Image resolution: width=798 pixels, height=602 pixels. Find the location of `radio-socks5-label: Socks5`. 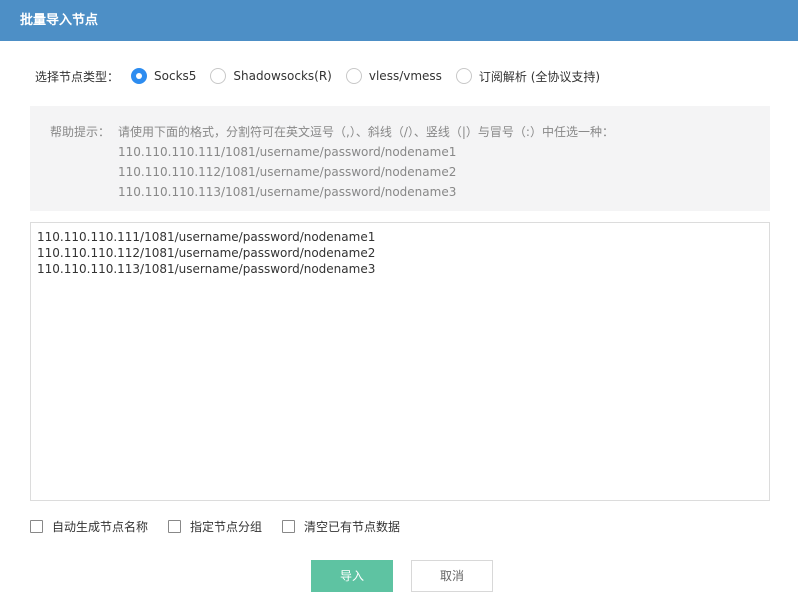

radio-socks5-label: Socks5 is located at coordinates (175, 76).